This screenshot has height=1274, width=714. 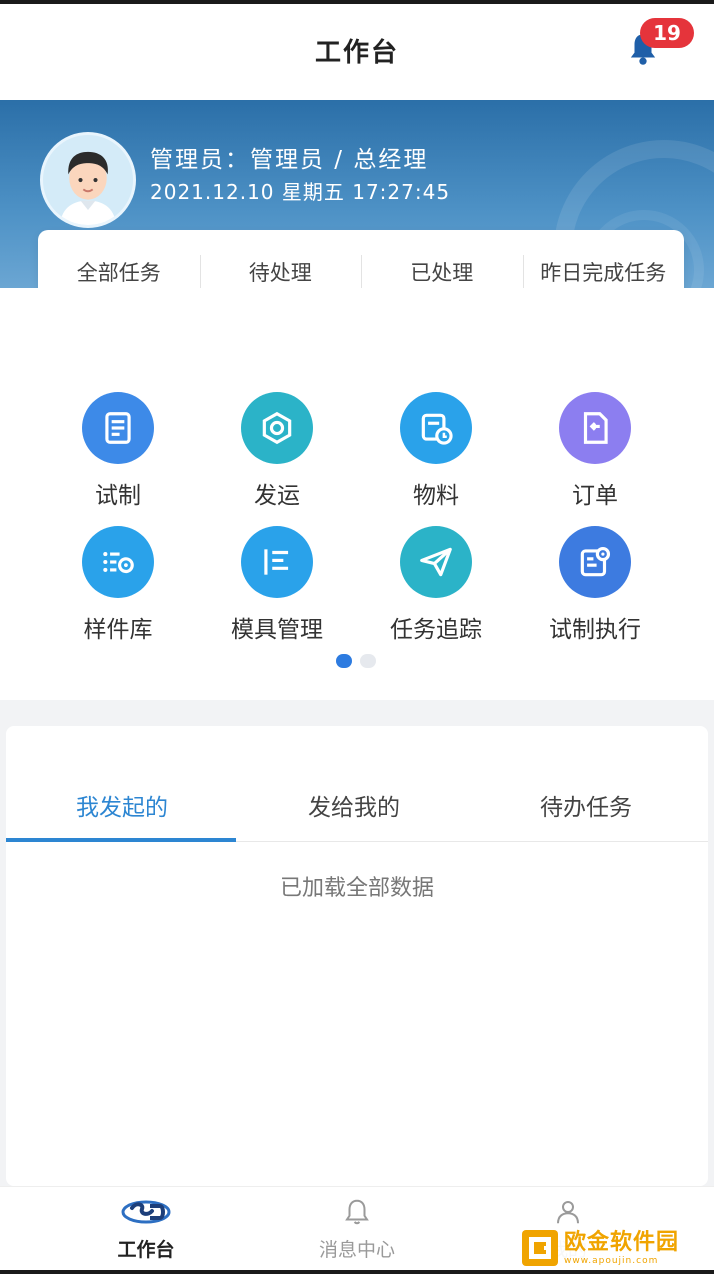 I want to click on module-label: 试制, so click(x=118, y=496).